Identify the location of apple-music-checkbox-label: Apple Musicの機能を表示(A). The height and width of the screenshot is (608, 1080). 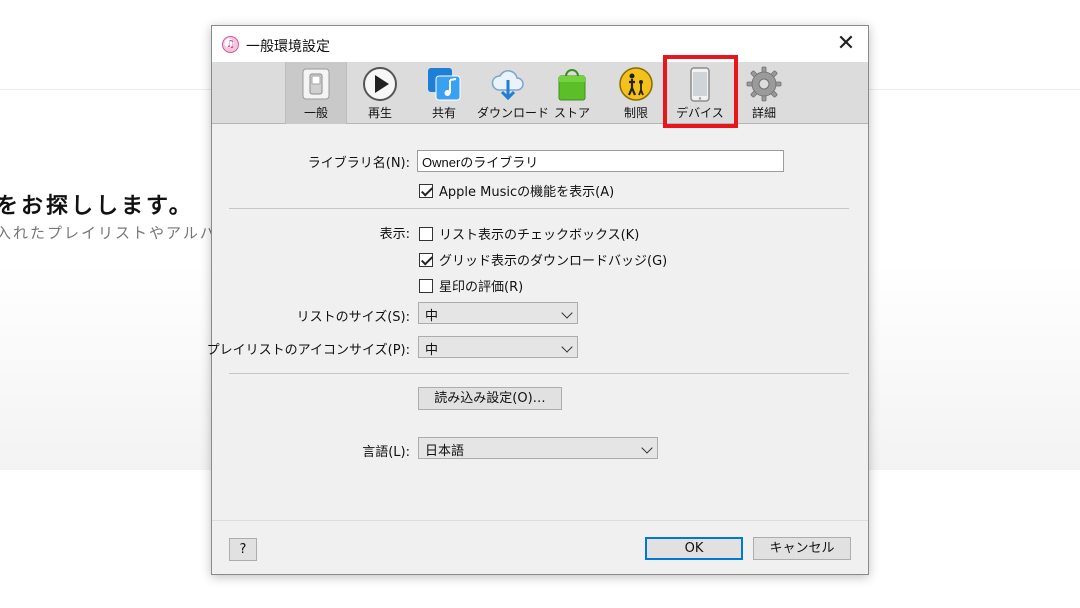
(527, 192).